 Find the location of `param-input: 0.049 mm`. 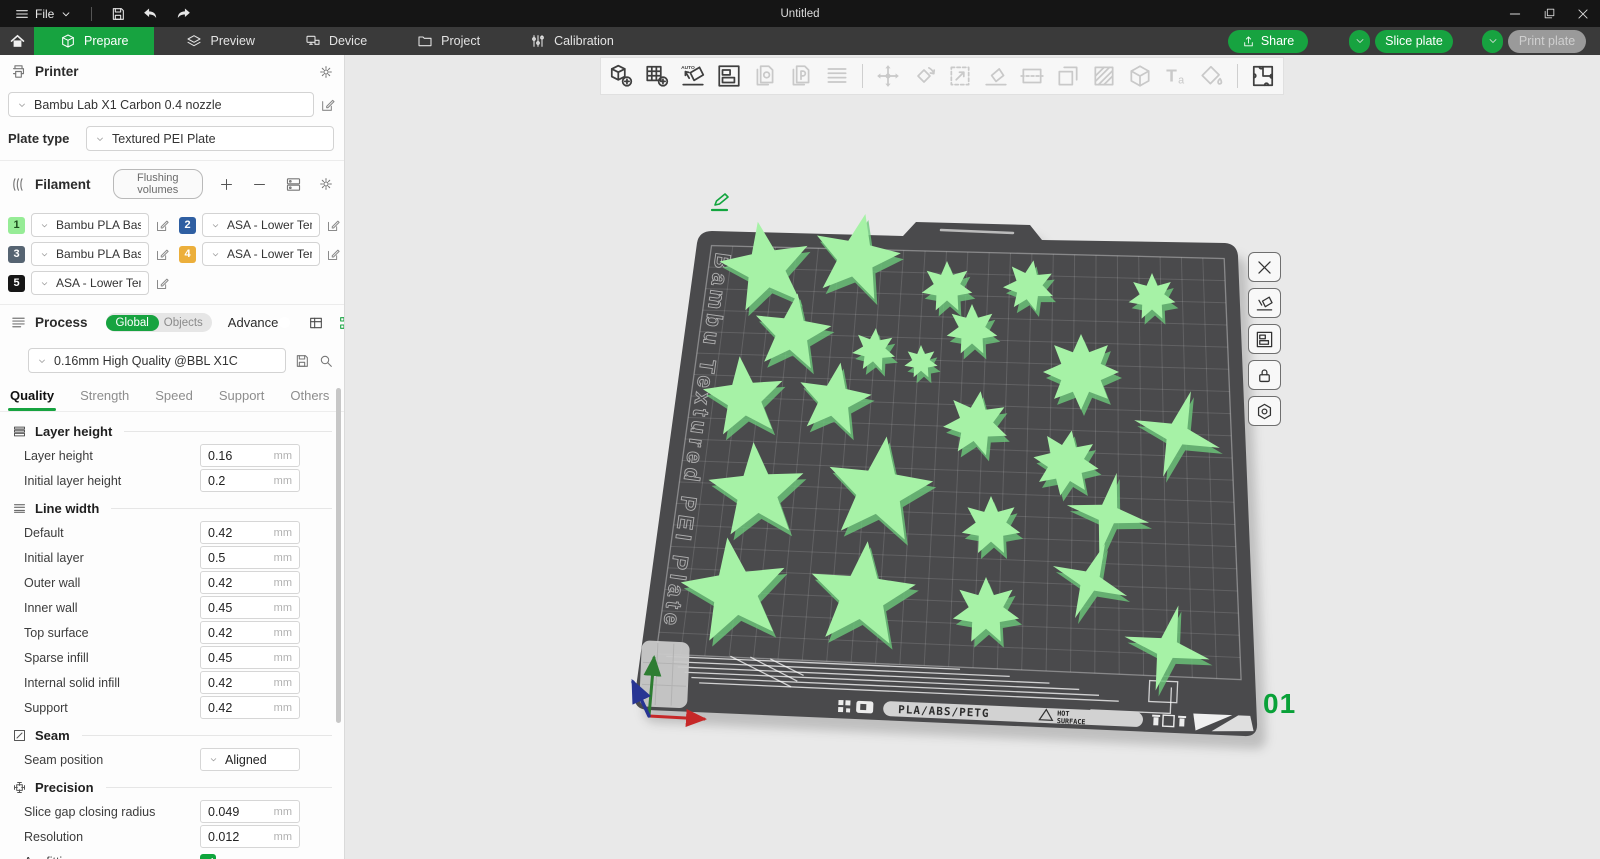

param-input: 0.049 mm is located at coordinates (250, 811).